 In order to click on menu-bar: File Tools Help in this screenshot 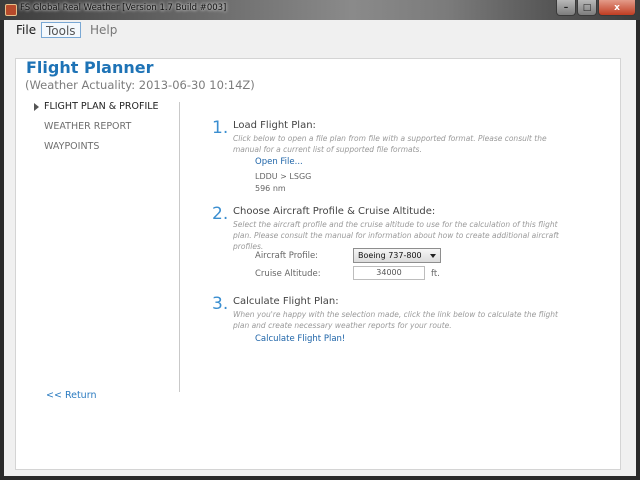, I will do `click(320, 31)`.